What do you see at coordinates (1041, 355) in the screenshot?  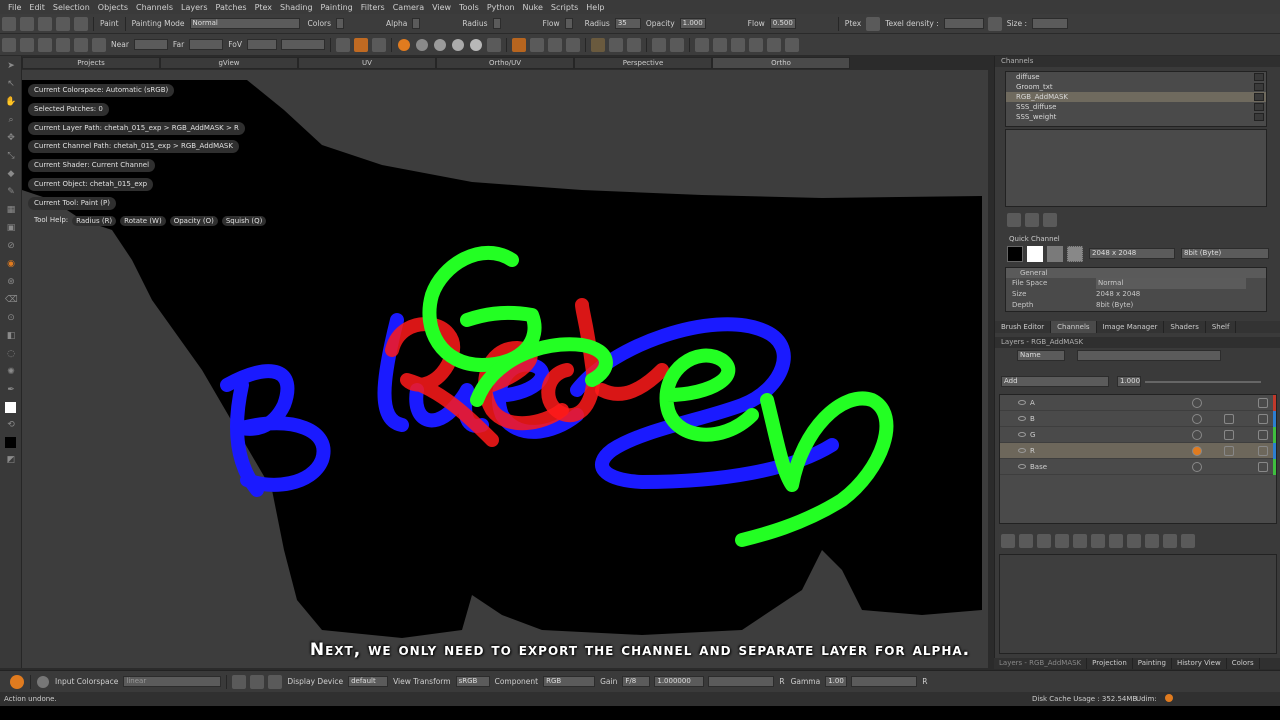 I see `layer-filter-dropdown: Name` at bounding box center [1041, 355].